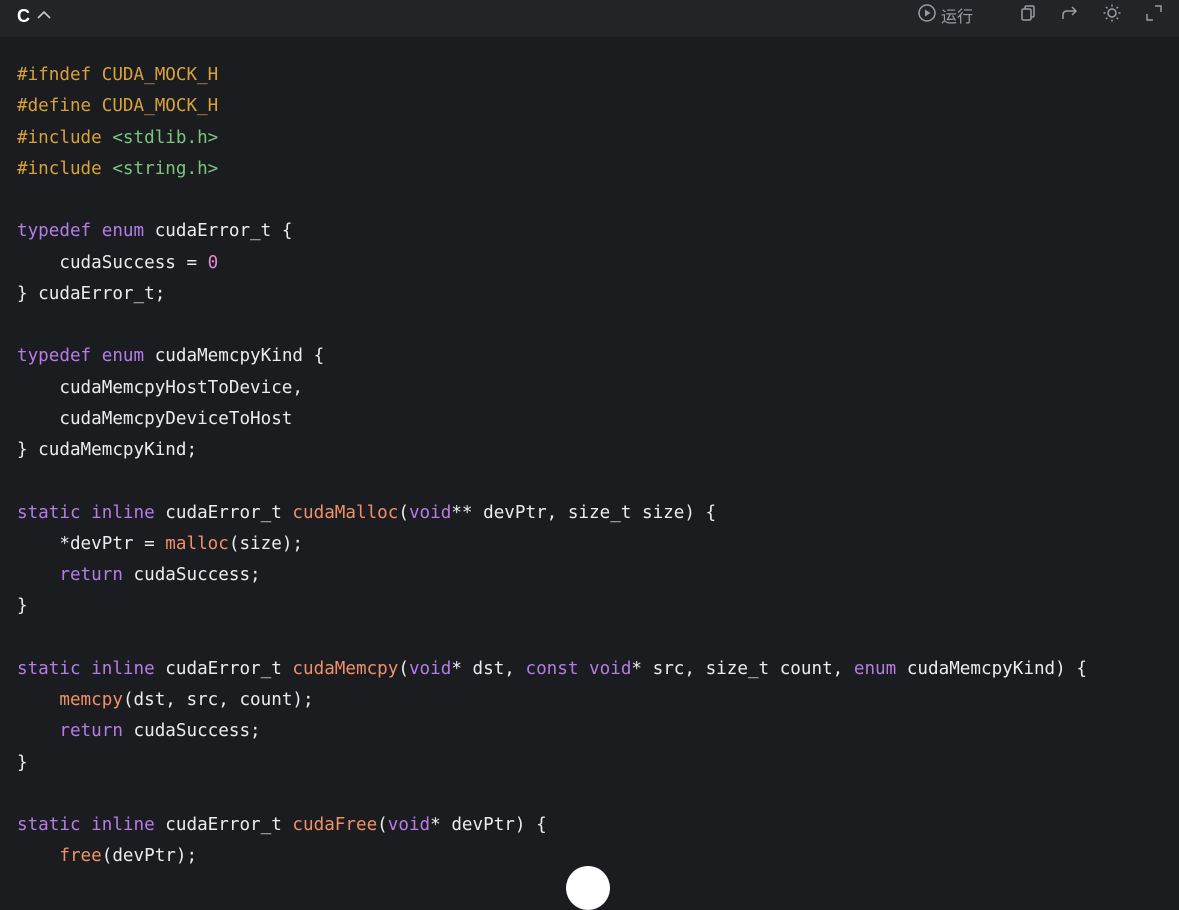 The image size is (1179, 910). Describe the element at coordinates (552, 450) in the screenshot. I see `code-line: } cudaMemcpyKind;` at that location.